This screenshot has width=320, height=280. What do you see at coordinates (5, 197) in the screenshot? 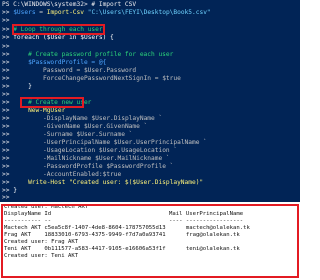
I see `final-prompt: >>` at bounding box center [5, 197].